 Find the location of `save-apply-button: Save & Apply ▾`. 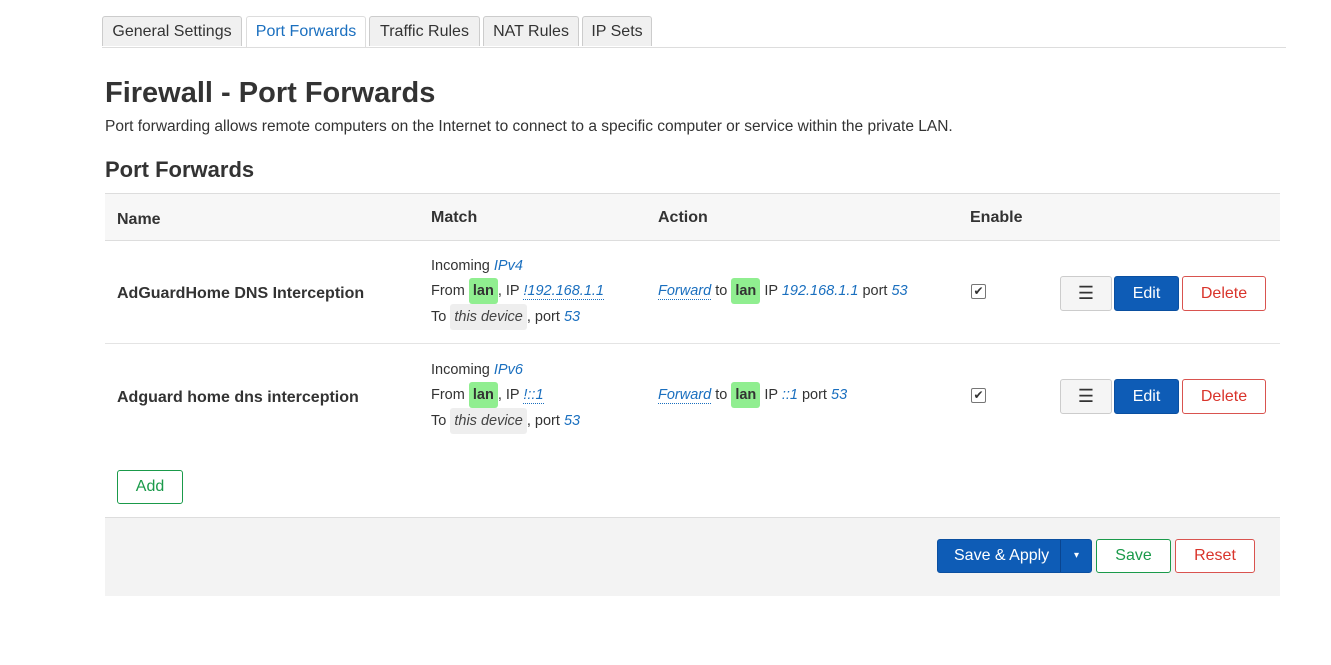

save-apply-button: Save & Apply ▾ is located at coordinates (1014, 556).